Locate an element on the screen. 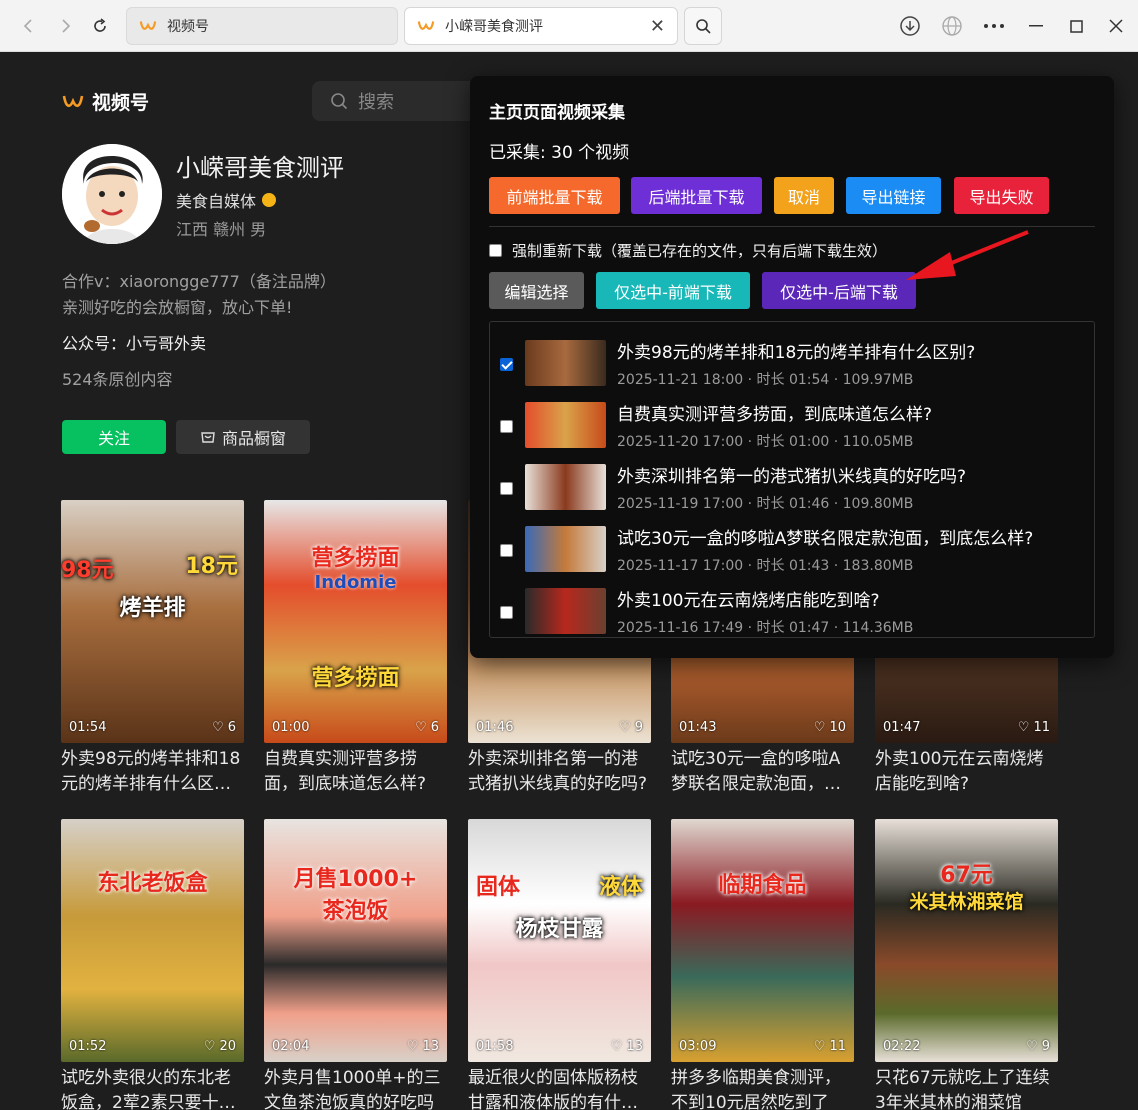 The image size is (1138, 1110). video-thumbnail: 临期食品 03:09 ♡ 11 is located at coordinates (762, 940).